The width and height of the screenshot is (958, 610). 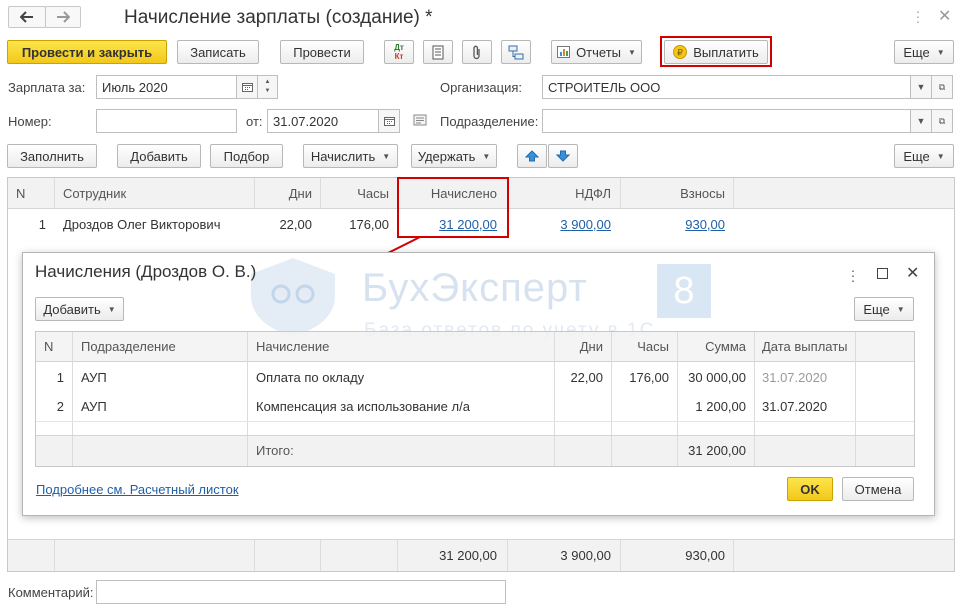 What do you see at coordinates (128, 346) in the screenshot?
I see `dlg-col-division-header: Подразделение` at bounding box center [128, 346].